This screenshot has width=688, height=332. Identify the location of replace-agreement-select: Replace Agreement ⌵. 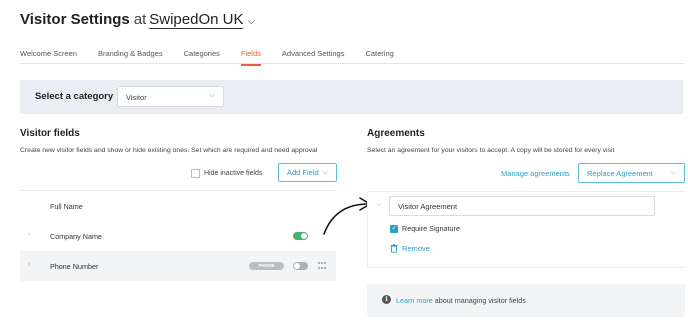
(631, 173).